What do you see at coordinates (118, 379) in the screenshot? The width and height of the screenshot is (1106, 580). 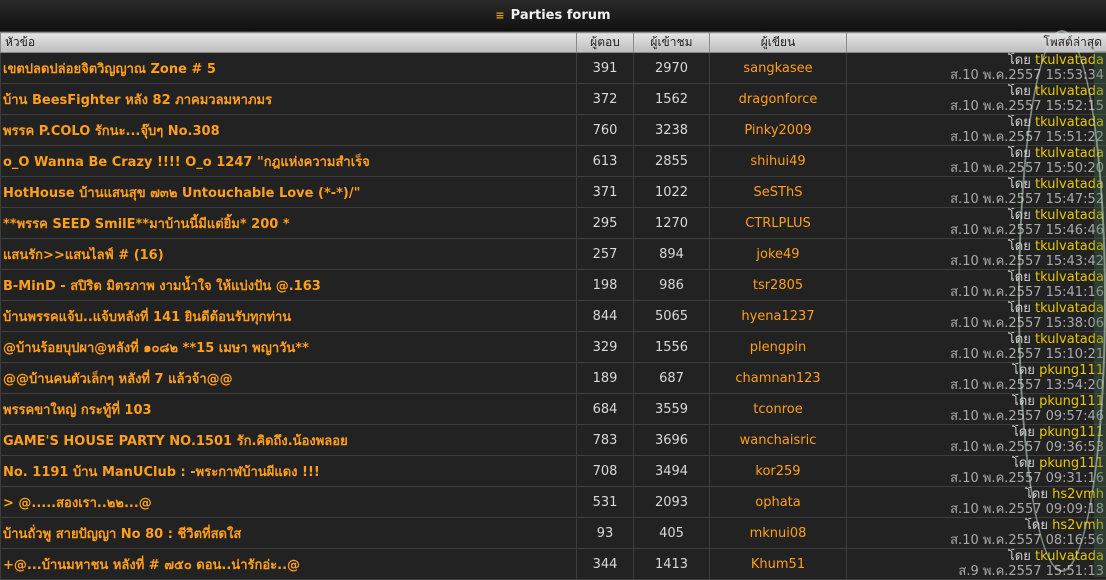 I see `topic-link: @@บ้านคนตัวเล็กๆ หลังที่ 7 แล้วจ้า@@` at bounding box center [118, 379].